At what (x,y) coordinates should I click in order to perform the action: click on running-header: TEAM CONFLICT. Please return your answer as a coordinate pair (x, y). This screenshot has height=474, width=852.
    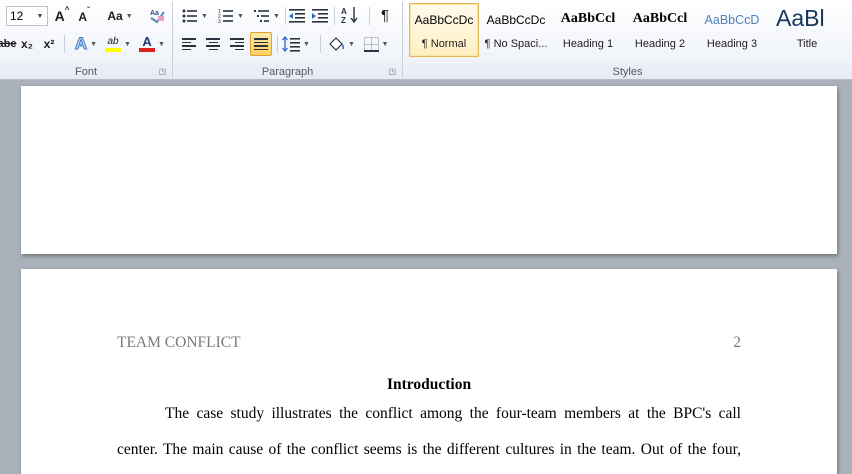
    Looking at the image, I should click on (179, 342).